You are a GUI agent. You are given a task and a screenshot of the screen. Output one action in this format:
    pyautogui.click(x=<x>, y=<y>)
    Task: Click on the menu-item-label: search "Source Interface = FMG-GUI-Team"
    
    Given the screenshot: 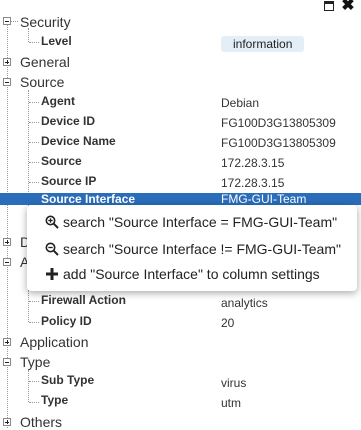 What is the action you would take?
    pyautogui.click(x=200, y=222)
    